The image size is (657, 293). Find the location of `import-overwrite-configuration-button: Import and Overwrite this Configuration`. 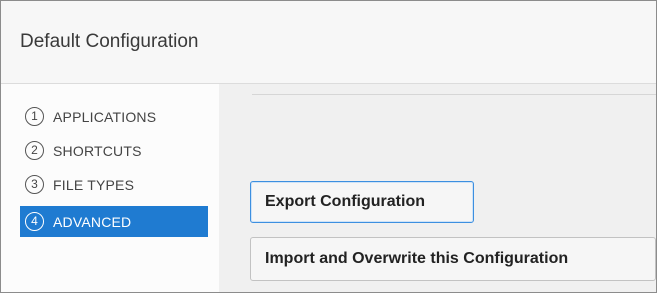

import-overwrite-configuration-button: Import and Overwrite this Configuration is located at coordinates (453, 259).